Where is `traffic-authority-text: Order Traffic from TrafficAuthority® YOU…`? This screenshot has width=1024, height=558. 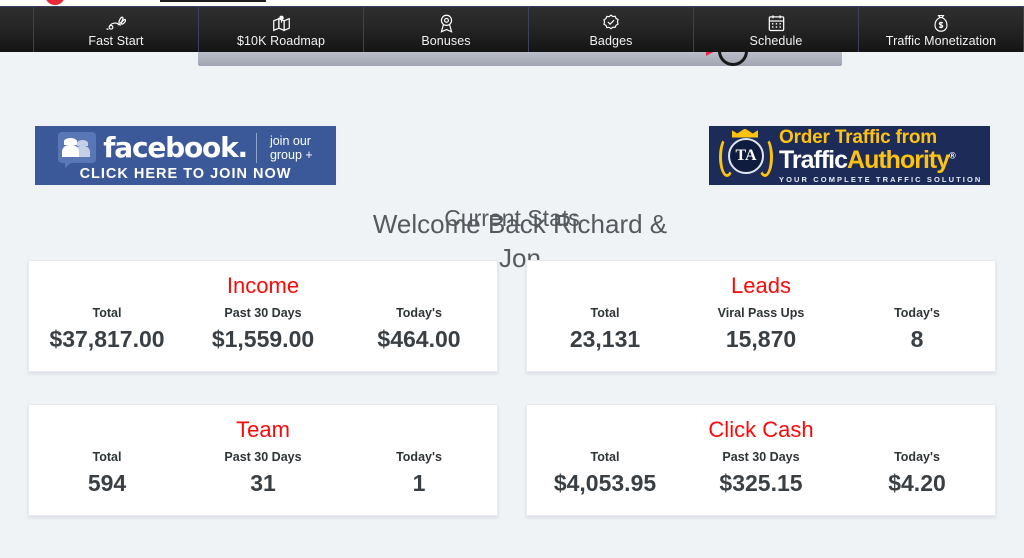
traffic-authority-text: Order Traffic from TrafficAuthority® YOU… is located at coordinates (880, 156).